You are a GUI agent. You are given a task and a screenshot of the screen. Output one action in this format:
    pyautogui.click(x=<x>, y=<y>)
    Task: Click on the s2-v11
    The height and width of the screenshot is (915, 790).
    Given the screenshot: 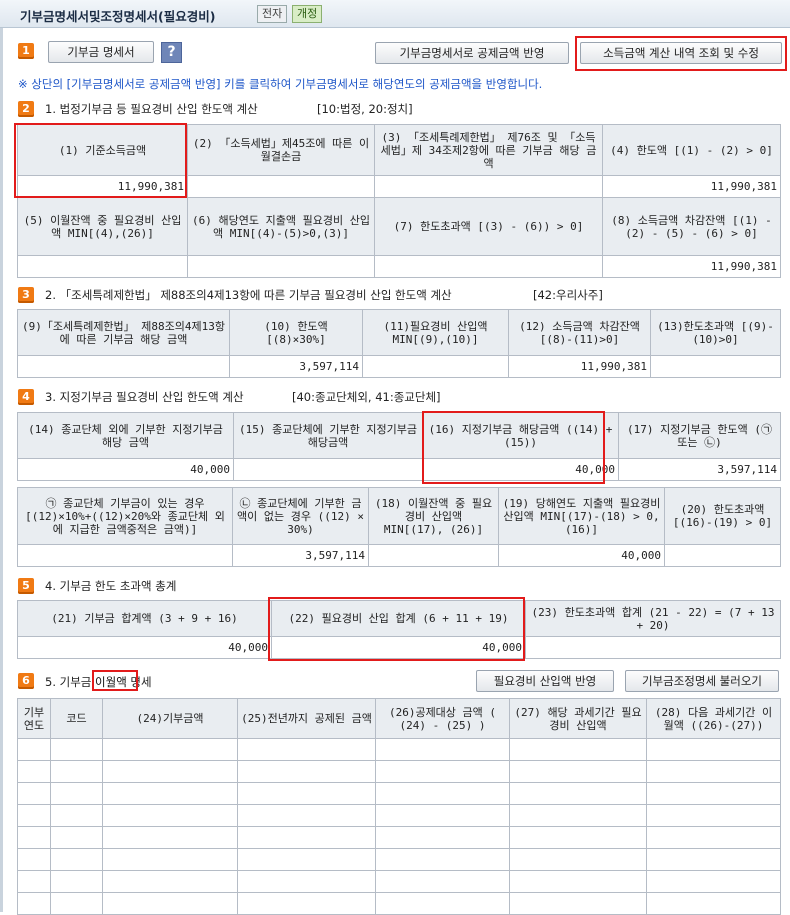 What is the action you would take?
    pyautogui.click(x=435, y=366)
    